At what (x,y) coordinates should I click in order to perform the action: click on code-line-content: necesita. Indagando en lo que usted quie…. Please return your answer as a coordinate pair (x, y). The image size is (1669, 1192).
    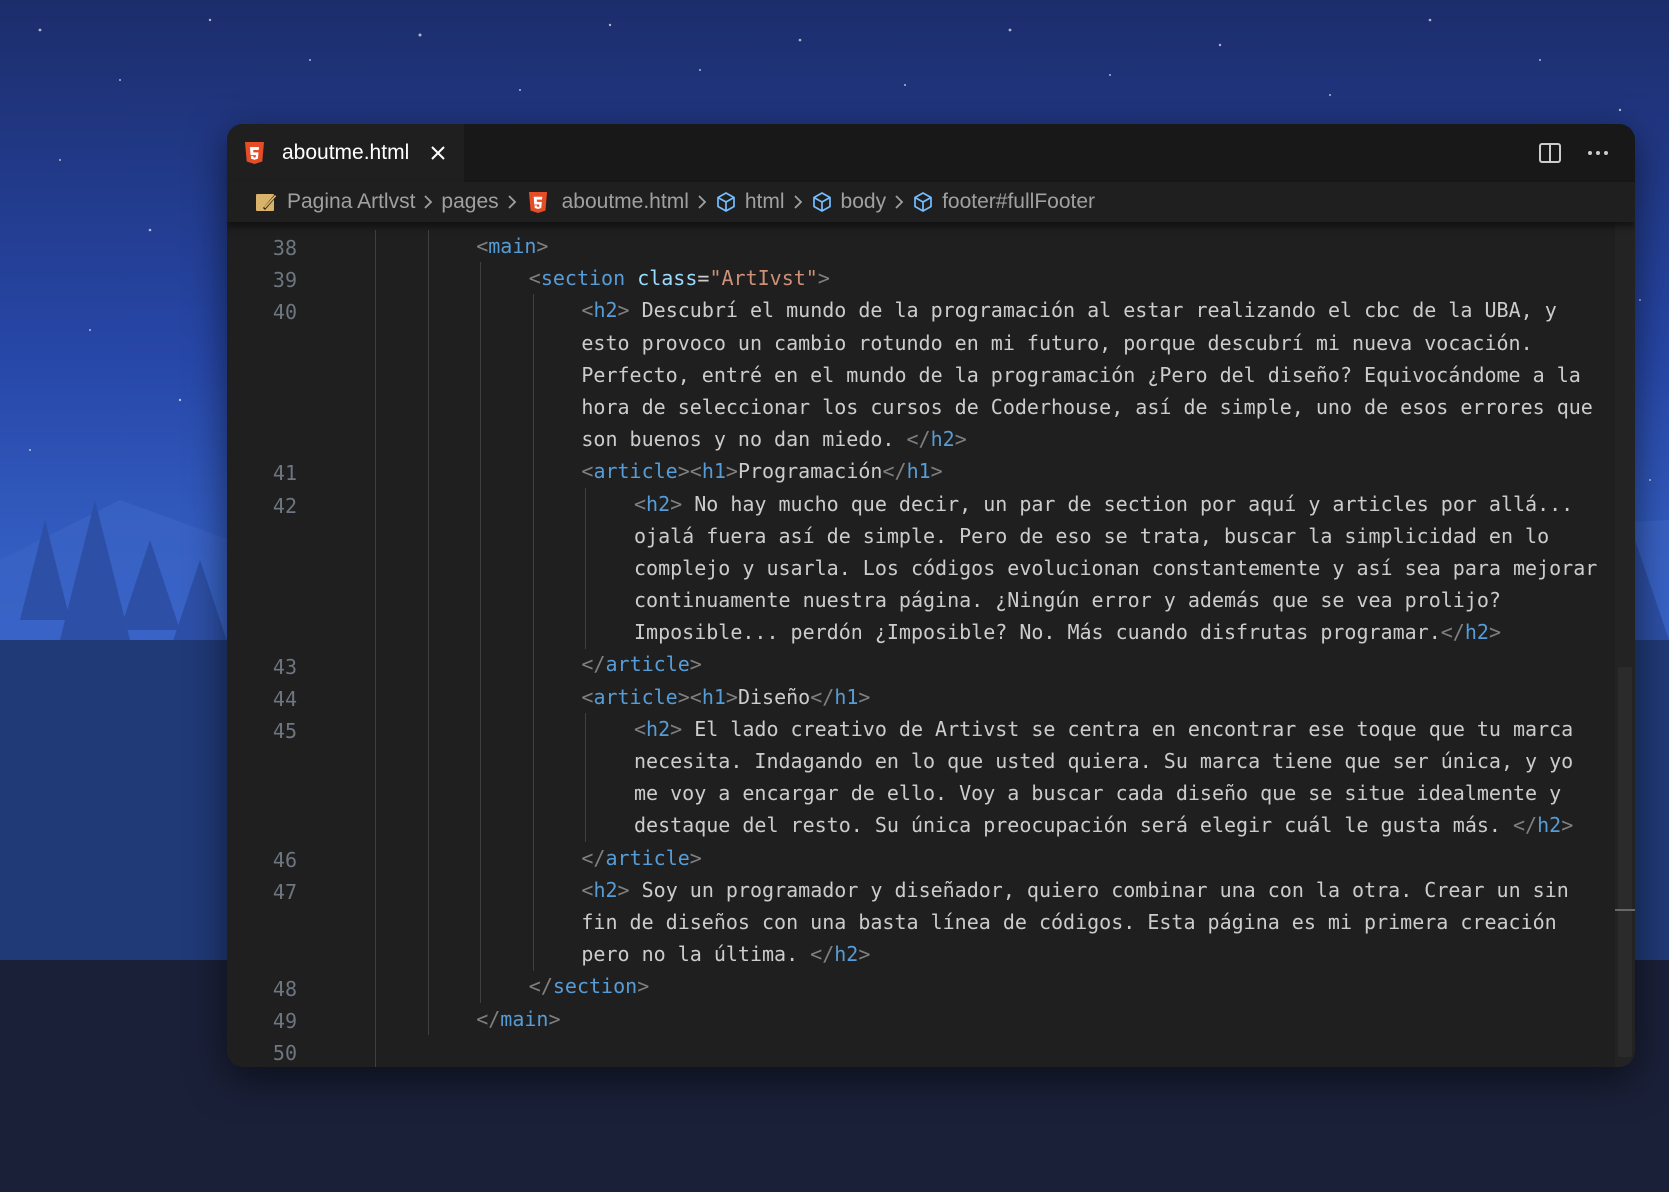
    Looking at the image, I should click on (1103, 761).